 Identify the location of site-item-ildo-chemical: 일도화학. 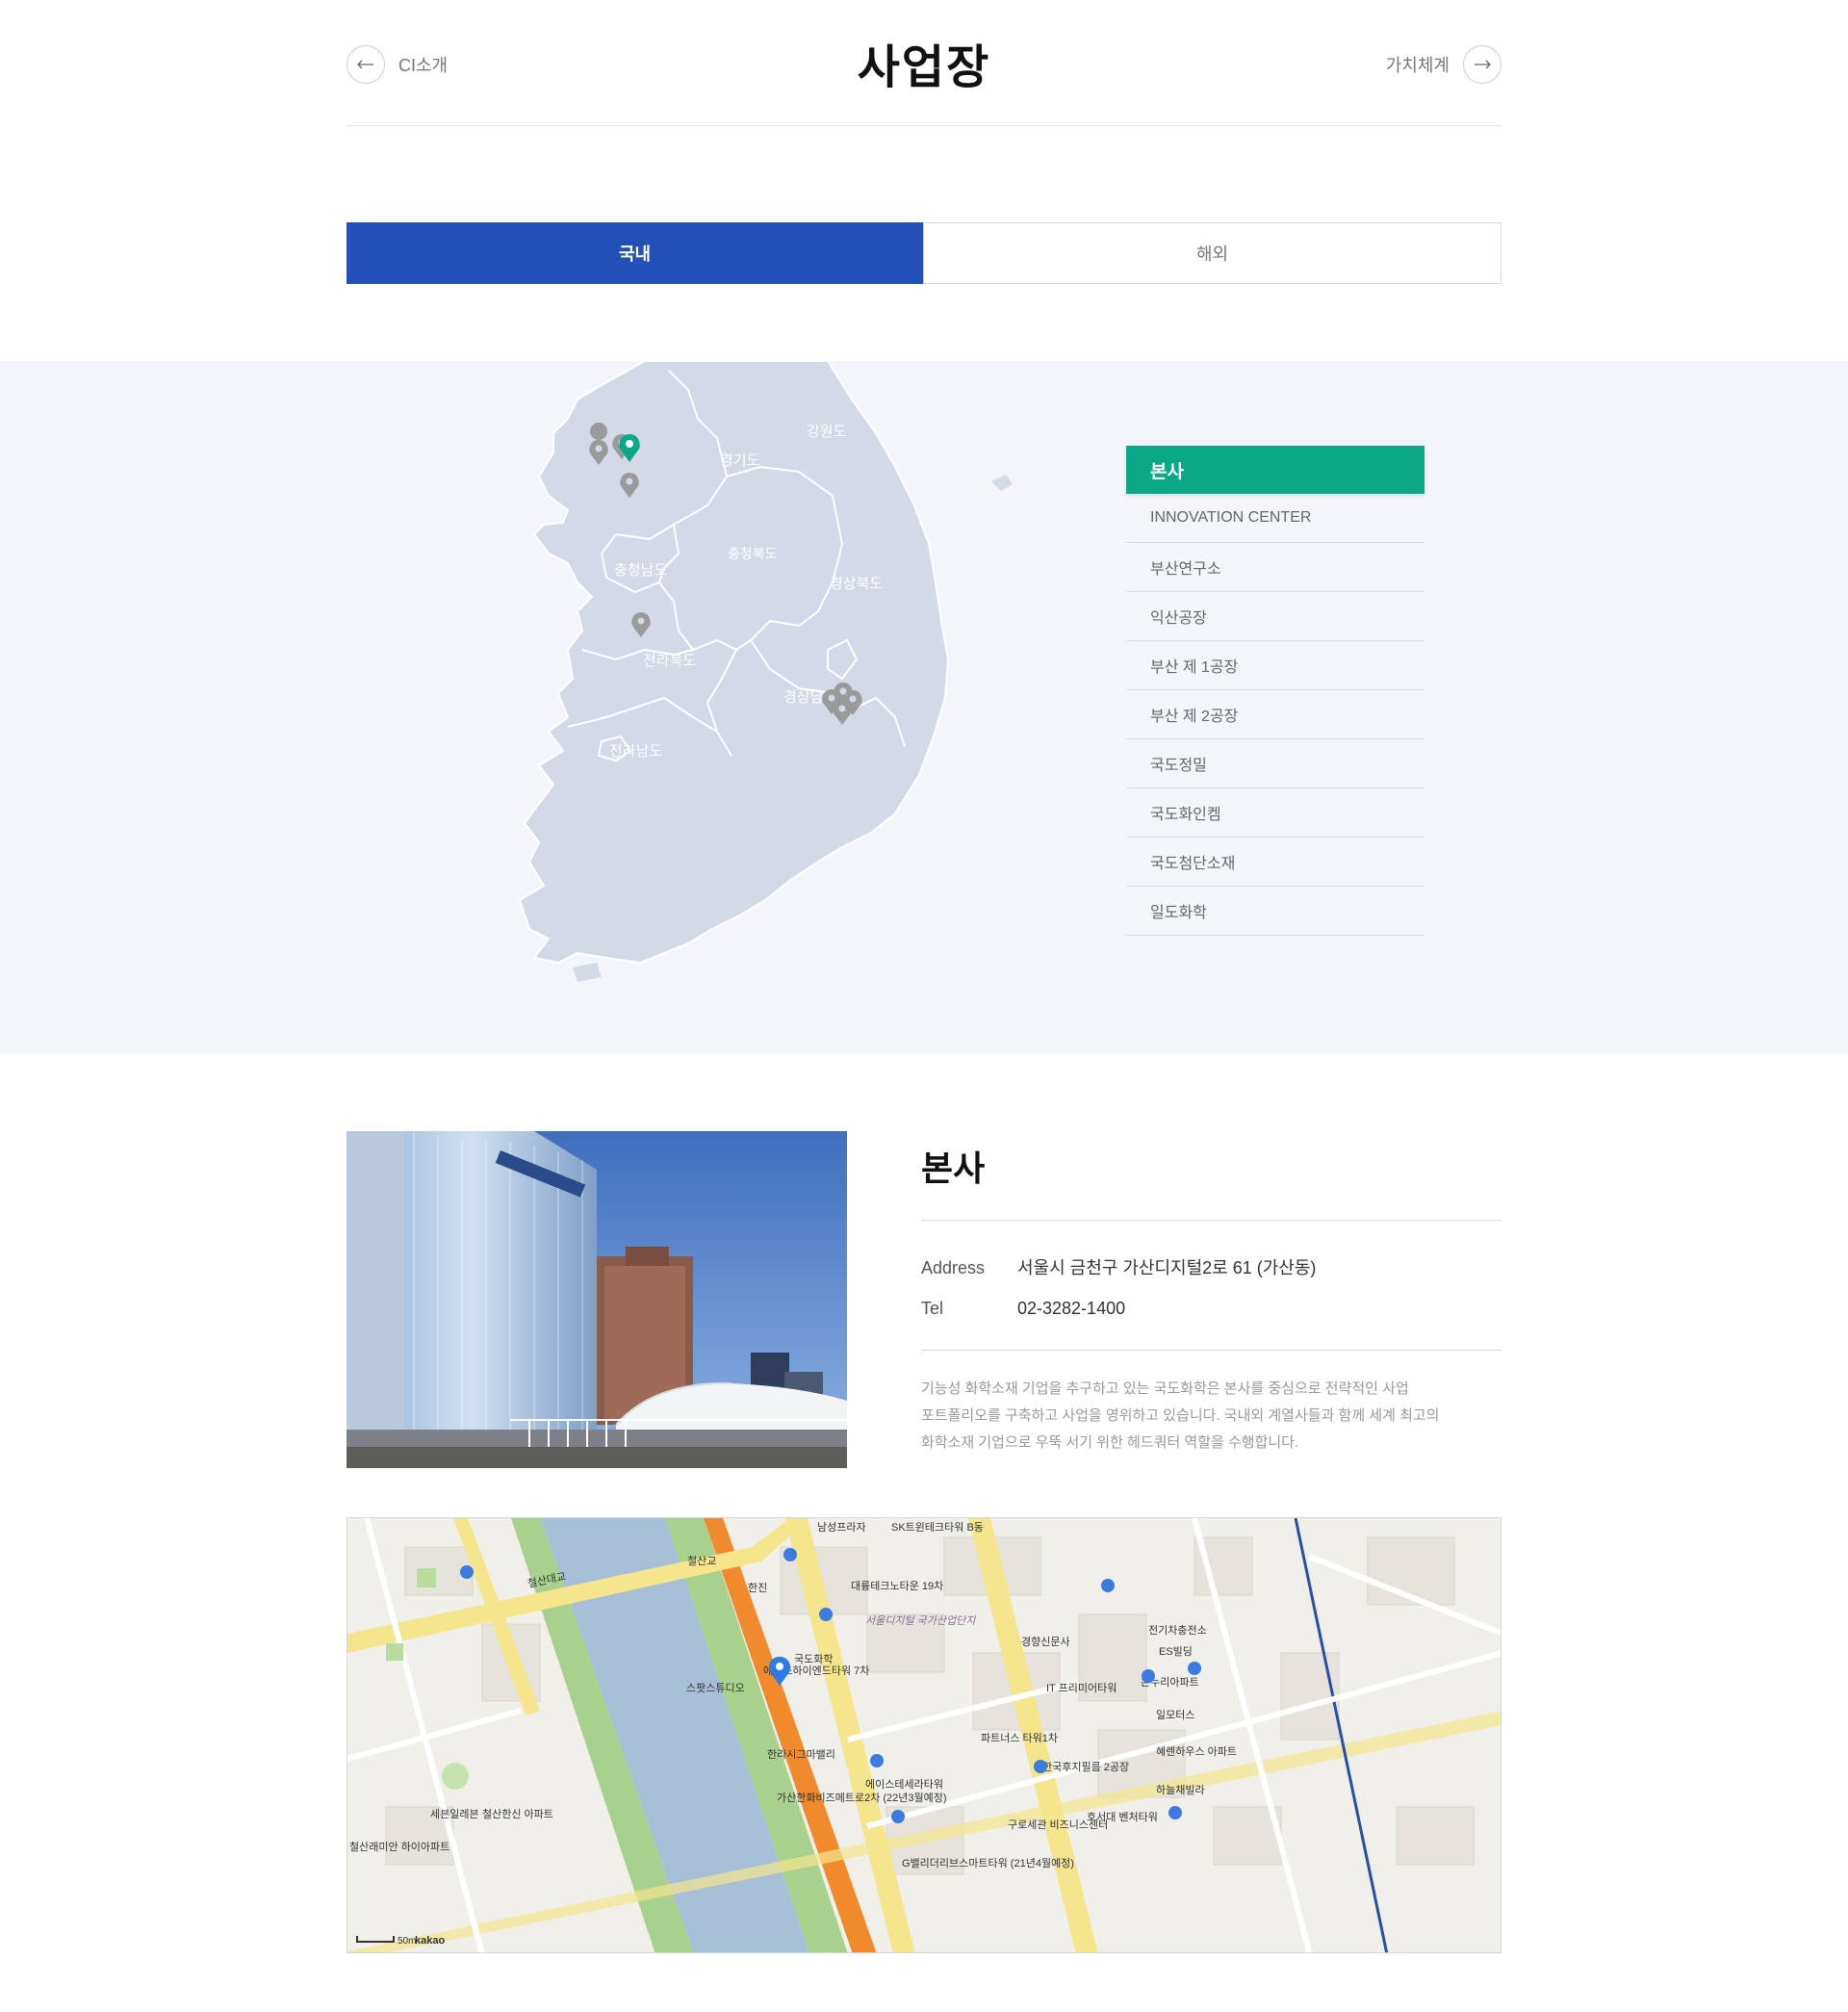
(1275, 911).